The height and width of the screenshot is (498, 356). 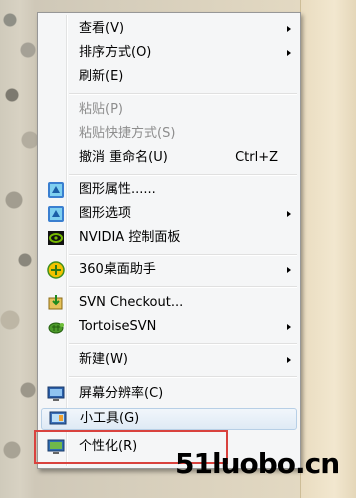 I want to click on menu-item-gadgets: 小工具(G), so click(x=169, y=419).